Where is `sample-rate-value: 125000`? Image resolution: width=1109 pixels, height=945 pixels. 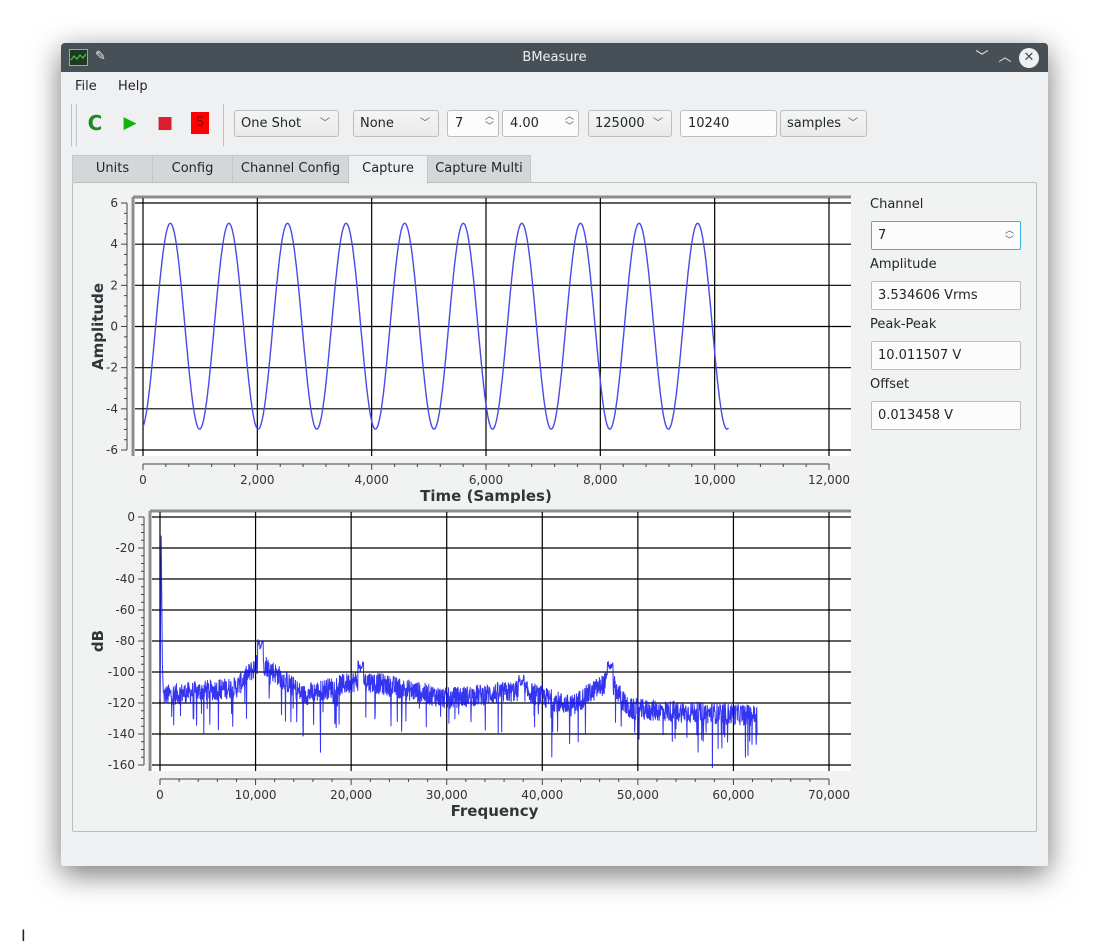
sample-rate-value: 125000 is located at coordinates (620, 123).